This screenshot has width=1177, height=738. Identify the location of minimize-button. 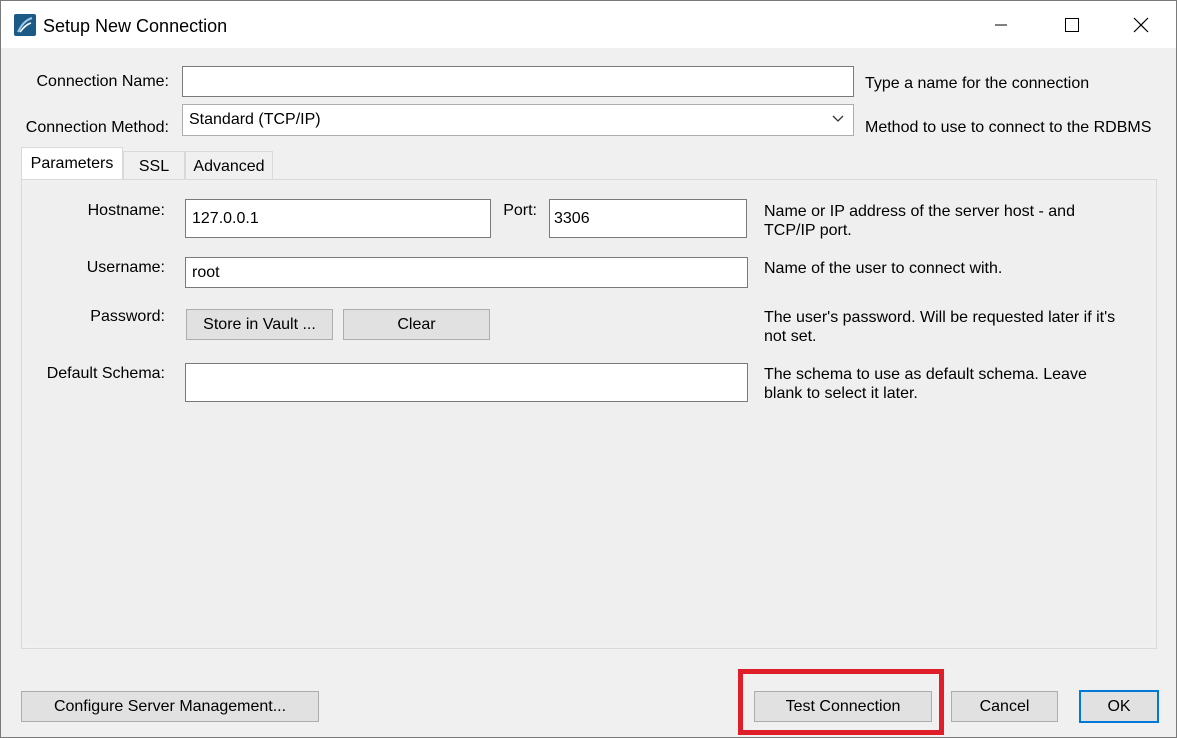
(1001, 24).